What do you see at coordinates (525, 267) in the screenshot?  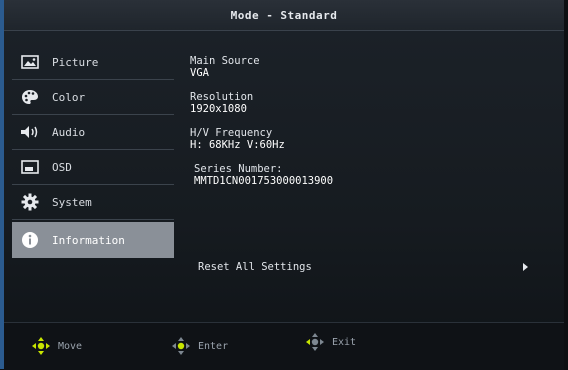 I see `chevron-right-icon` at bounding box center [525, 267].